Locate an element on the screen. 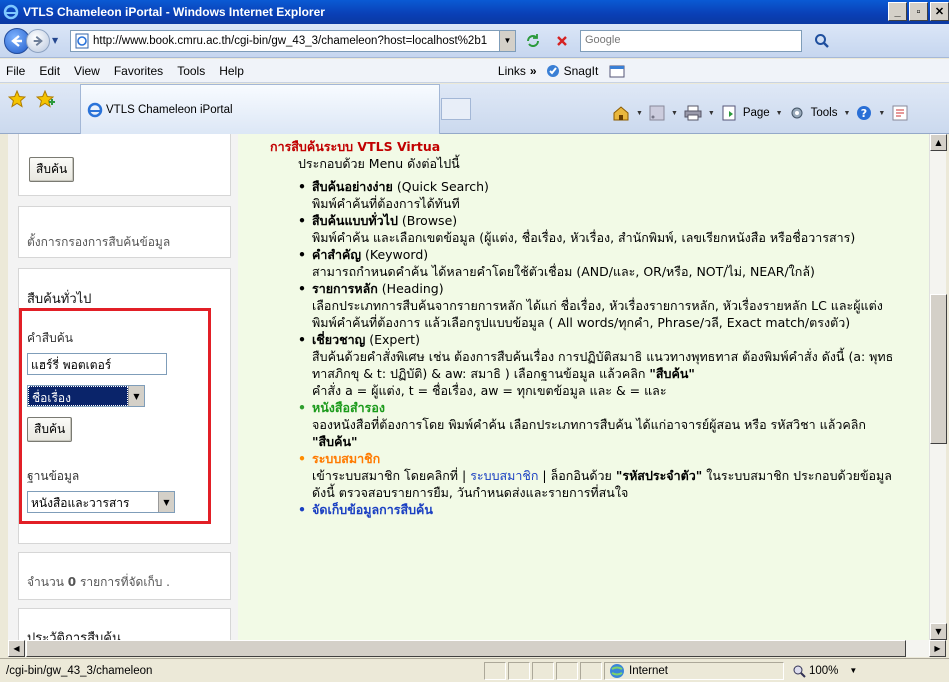  page-menu-icon is located at coordinates (729, 113).